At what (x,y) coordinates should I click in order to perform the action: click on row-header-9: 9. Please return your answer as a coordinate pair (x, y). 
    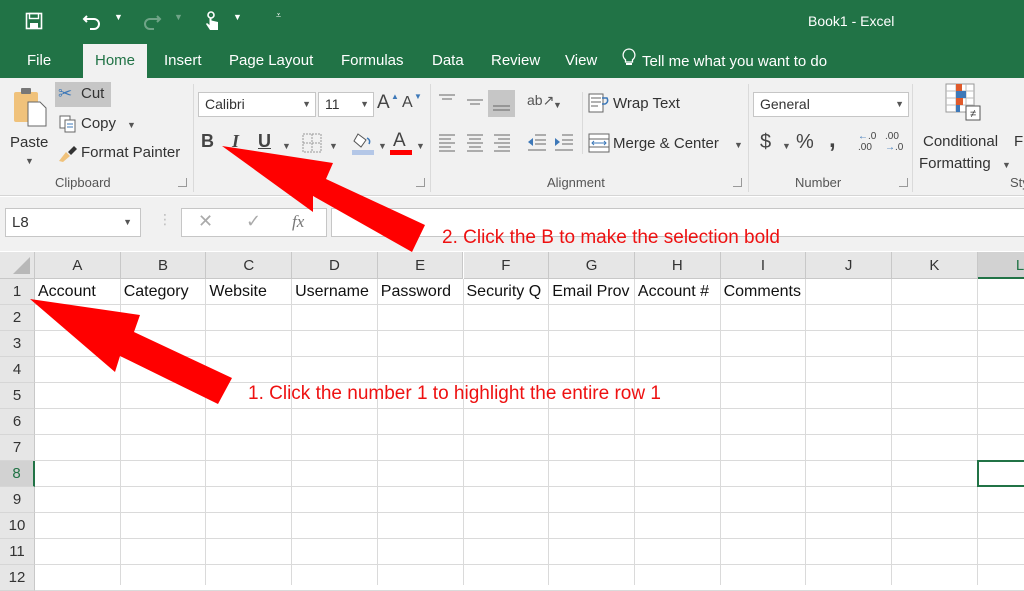
    Looking at the image, I should click on (17, 500).